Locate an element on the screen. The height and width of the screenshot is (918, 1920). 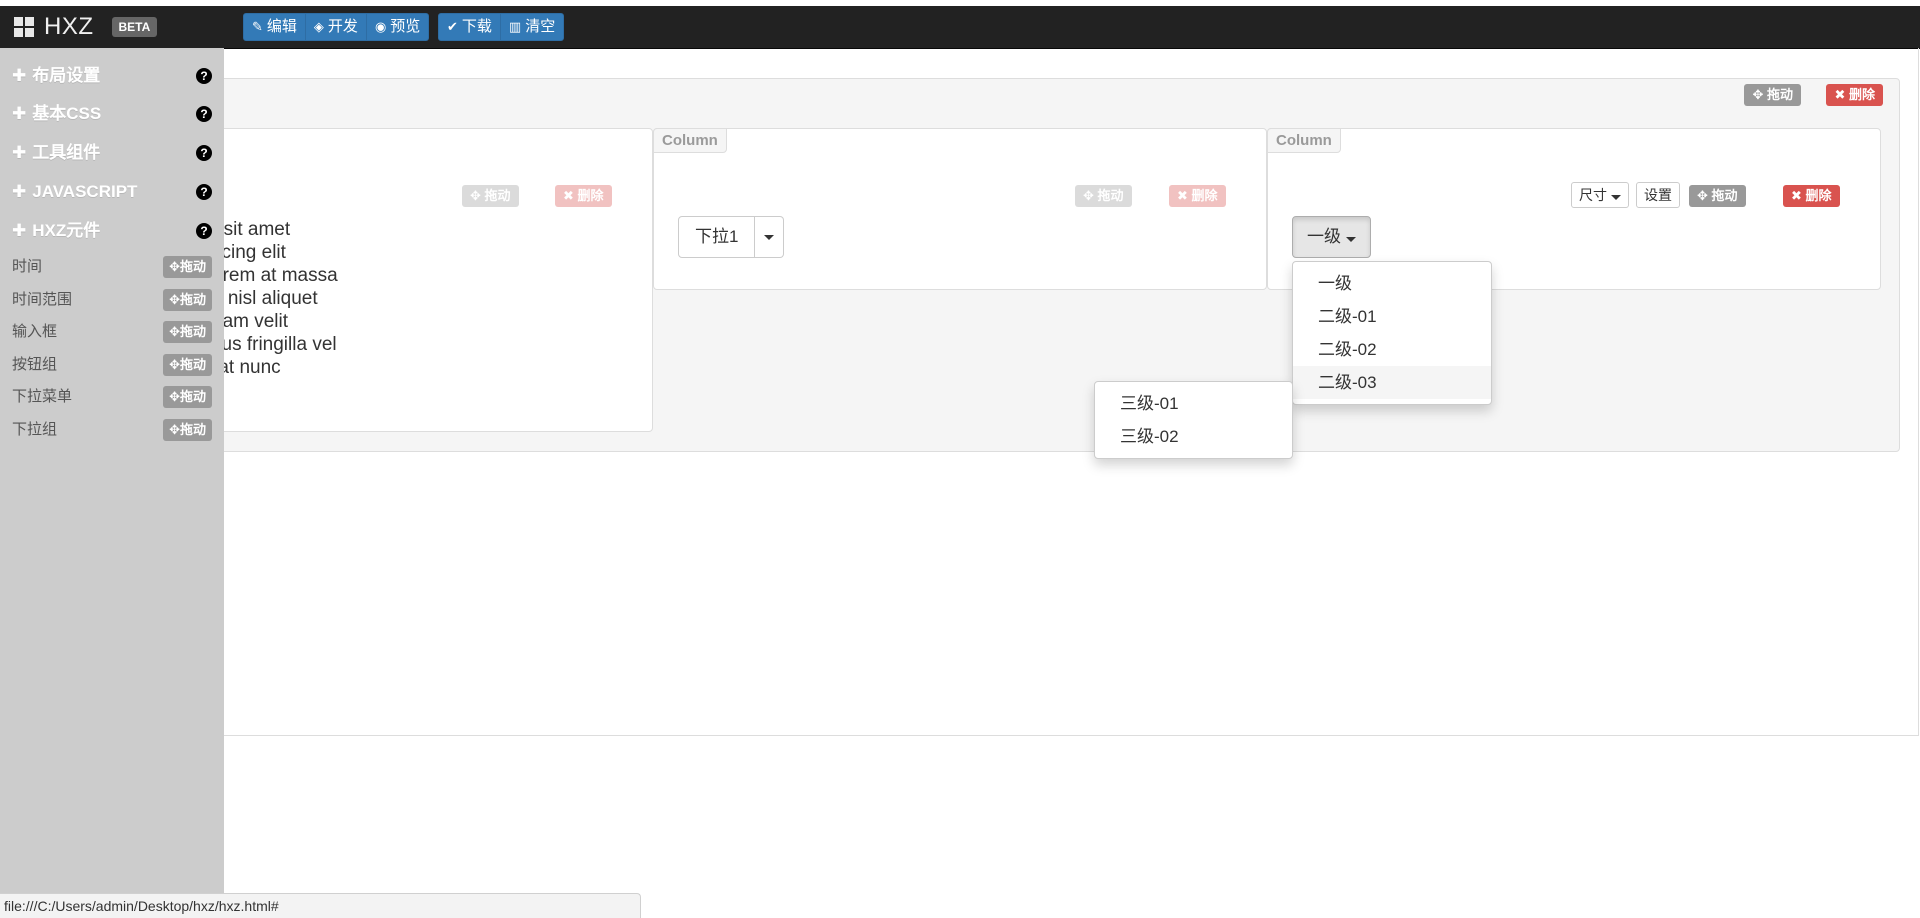
preview-button: ◉ 预览 is located at coordinates (397, 27).